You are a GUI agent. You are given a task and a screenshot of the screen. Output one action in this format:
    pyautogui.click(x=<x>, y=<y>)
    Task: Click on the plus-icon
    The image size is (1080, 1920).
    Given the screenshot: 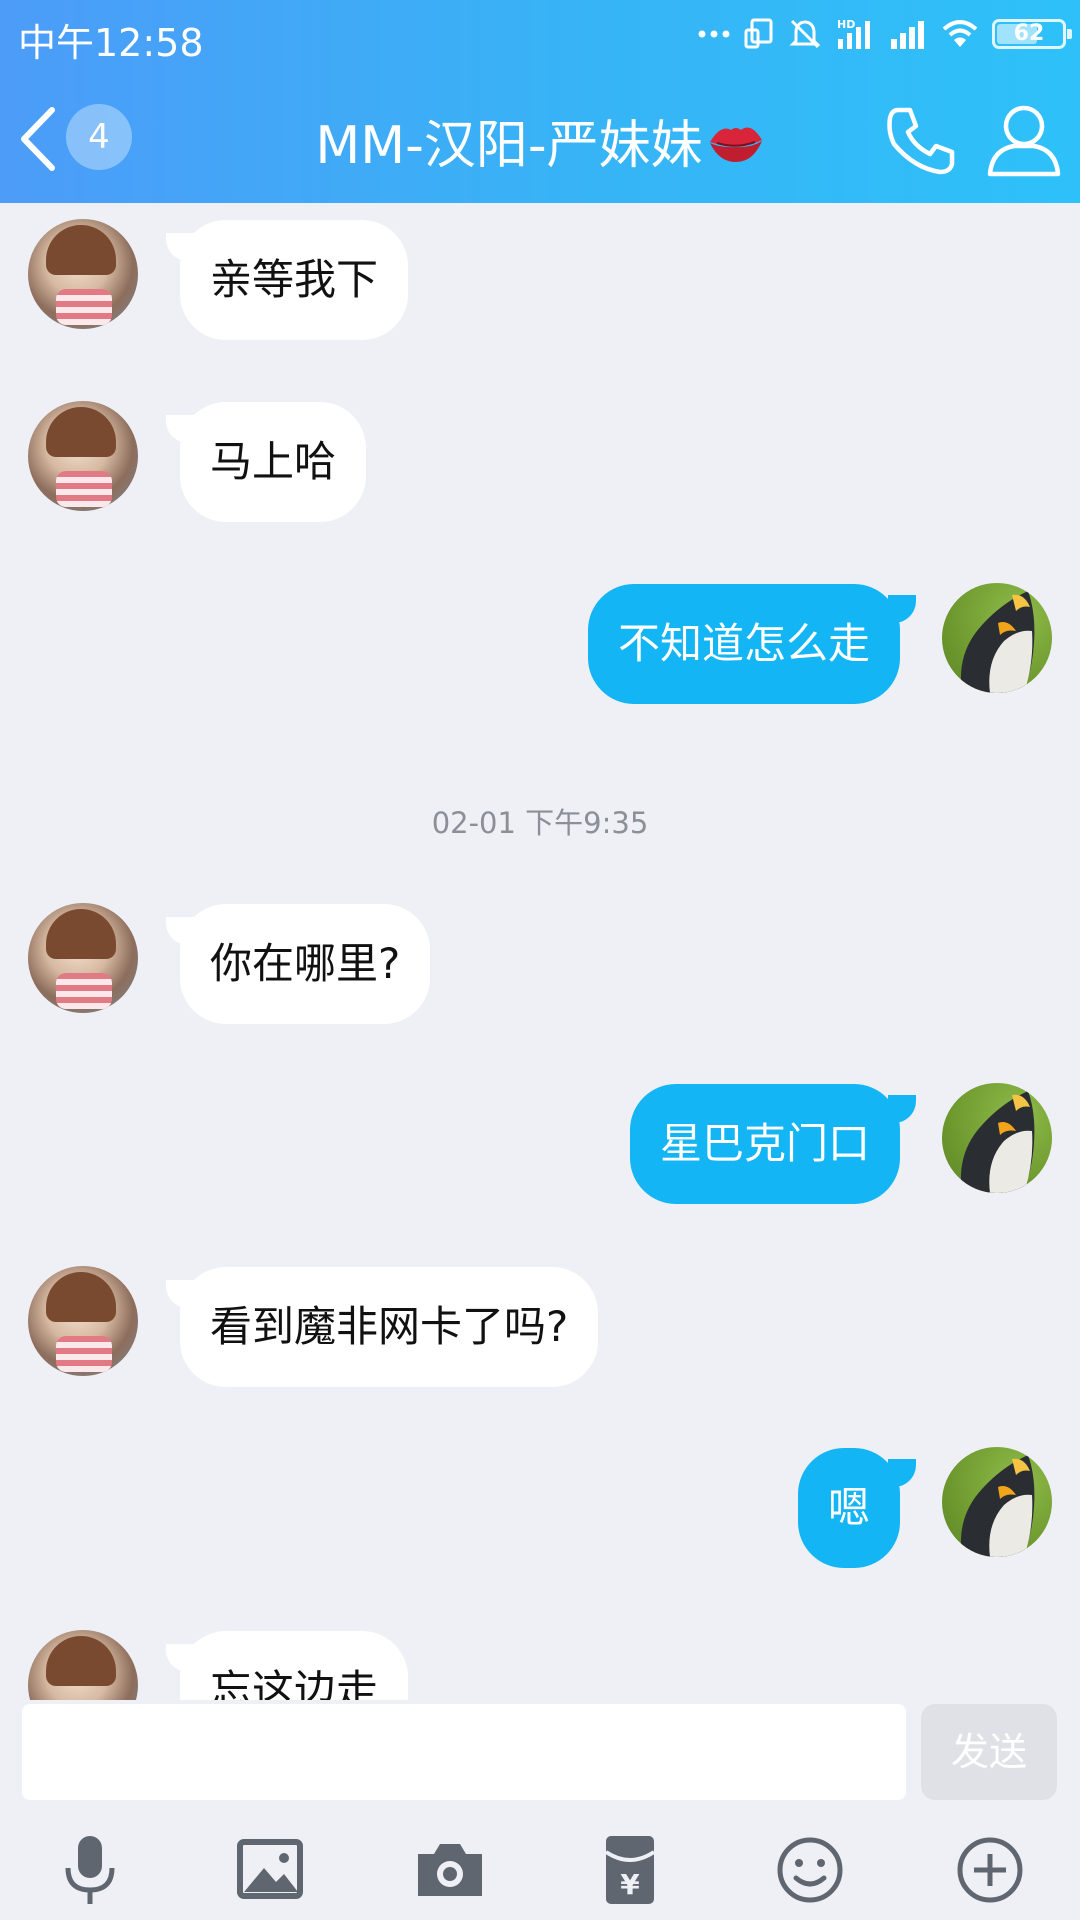 What is the action you would take?
    pyautogui.click(x=990, y=1870)
    